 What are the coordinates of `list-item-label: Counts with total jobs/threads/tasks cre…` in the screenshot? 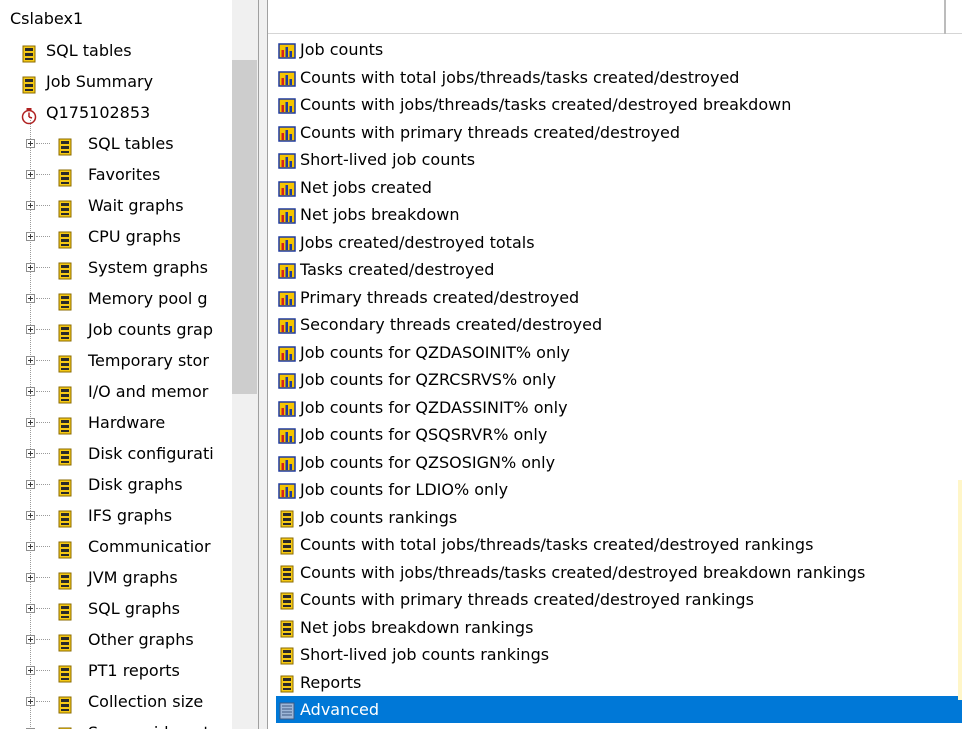 It's located at (520, 77).